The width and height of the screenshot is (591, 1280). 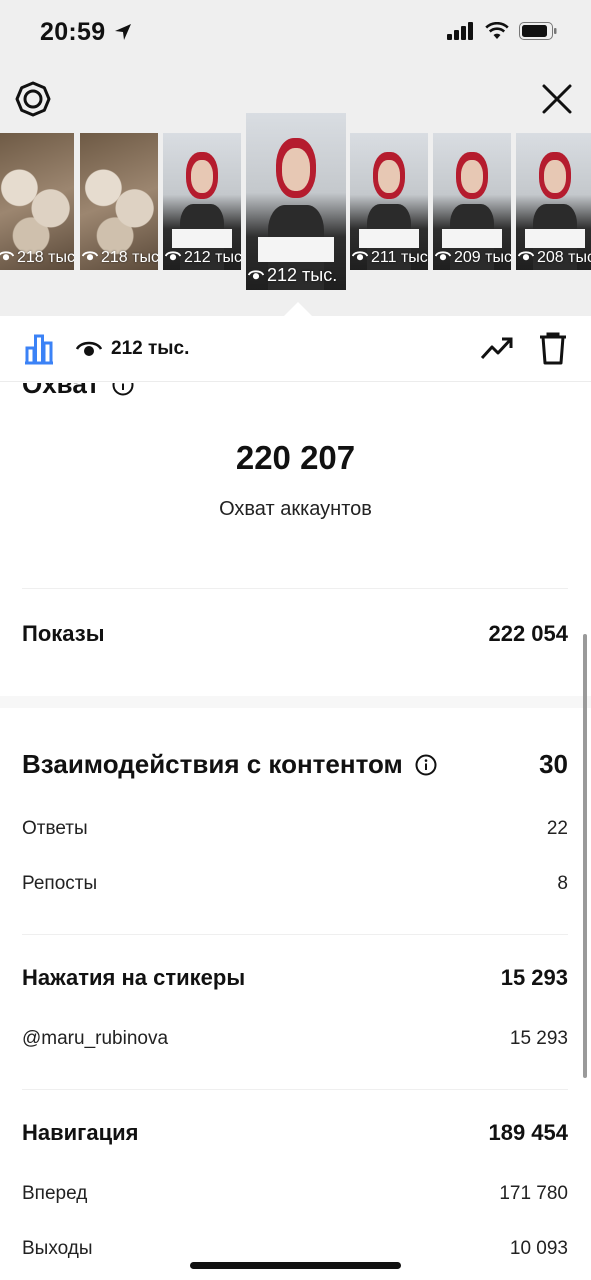 I want to click on replies-value: 22, so click(x=557, y=828).